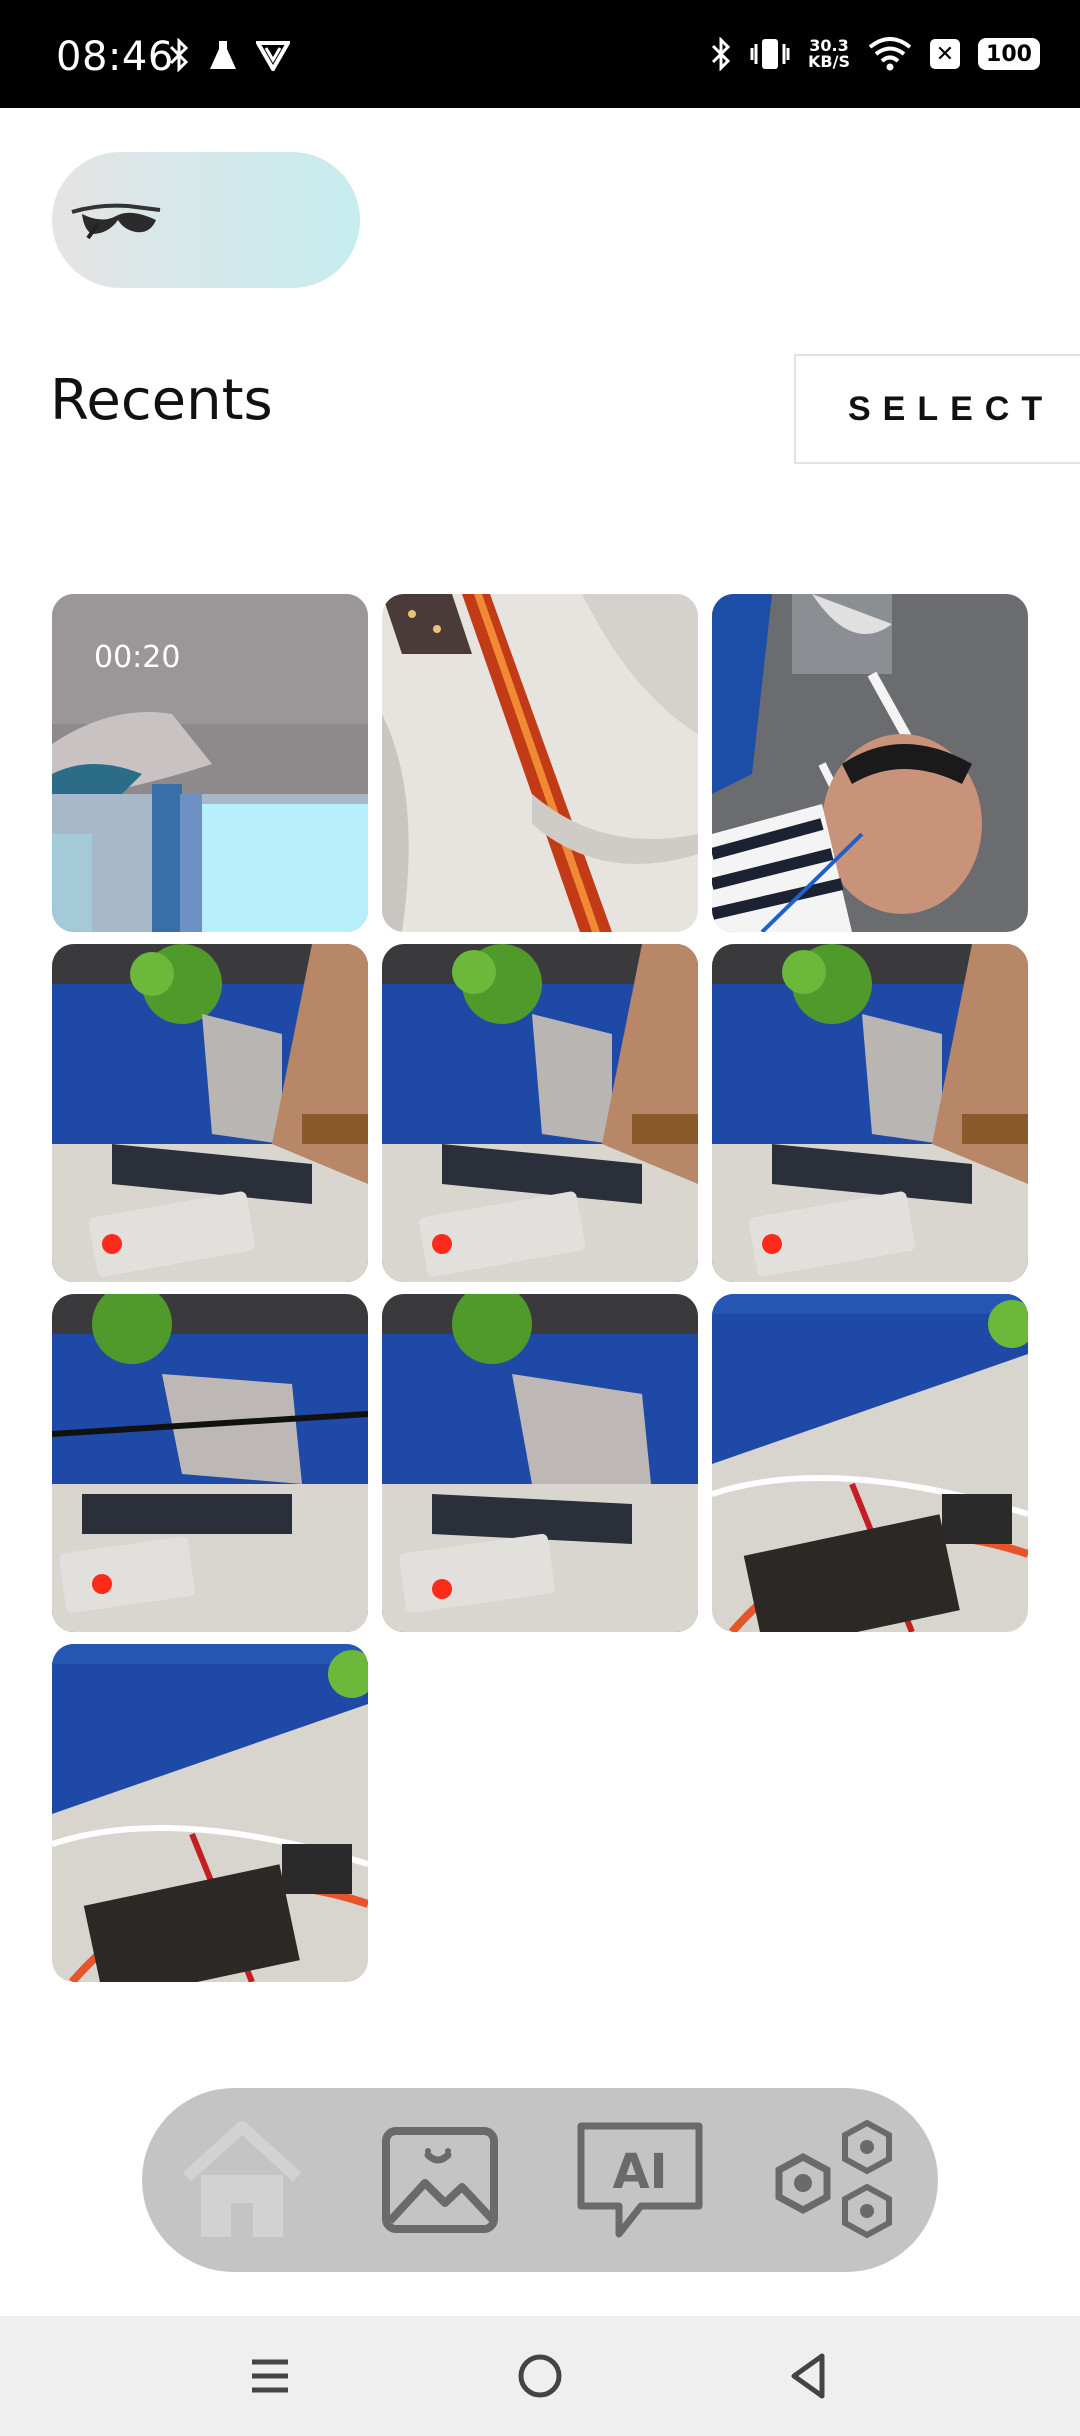 This screenshot has width=1080, height=2436. Describe the element at coordinates (540, 2180) in the screenshot. I see `bottom-navigation: AI` at that location.